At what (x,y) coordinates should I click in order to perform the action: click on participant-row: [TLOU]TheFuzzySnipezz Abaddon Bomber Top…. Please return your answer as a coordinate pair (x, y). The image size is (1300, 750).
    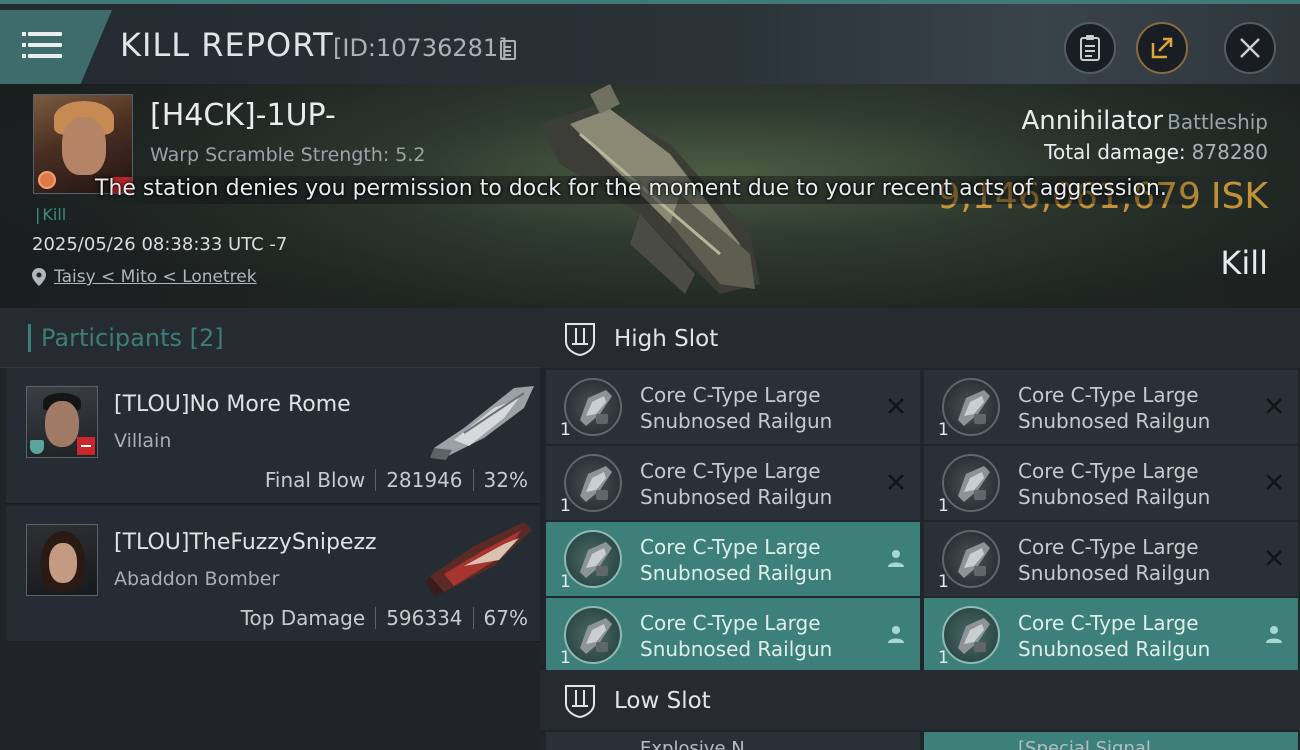
    Looking at the image, I should click on (273, 574).